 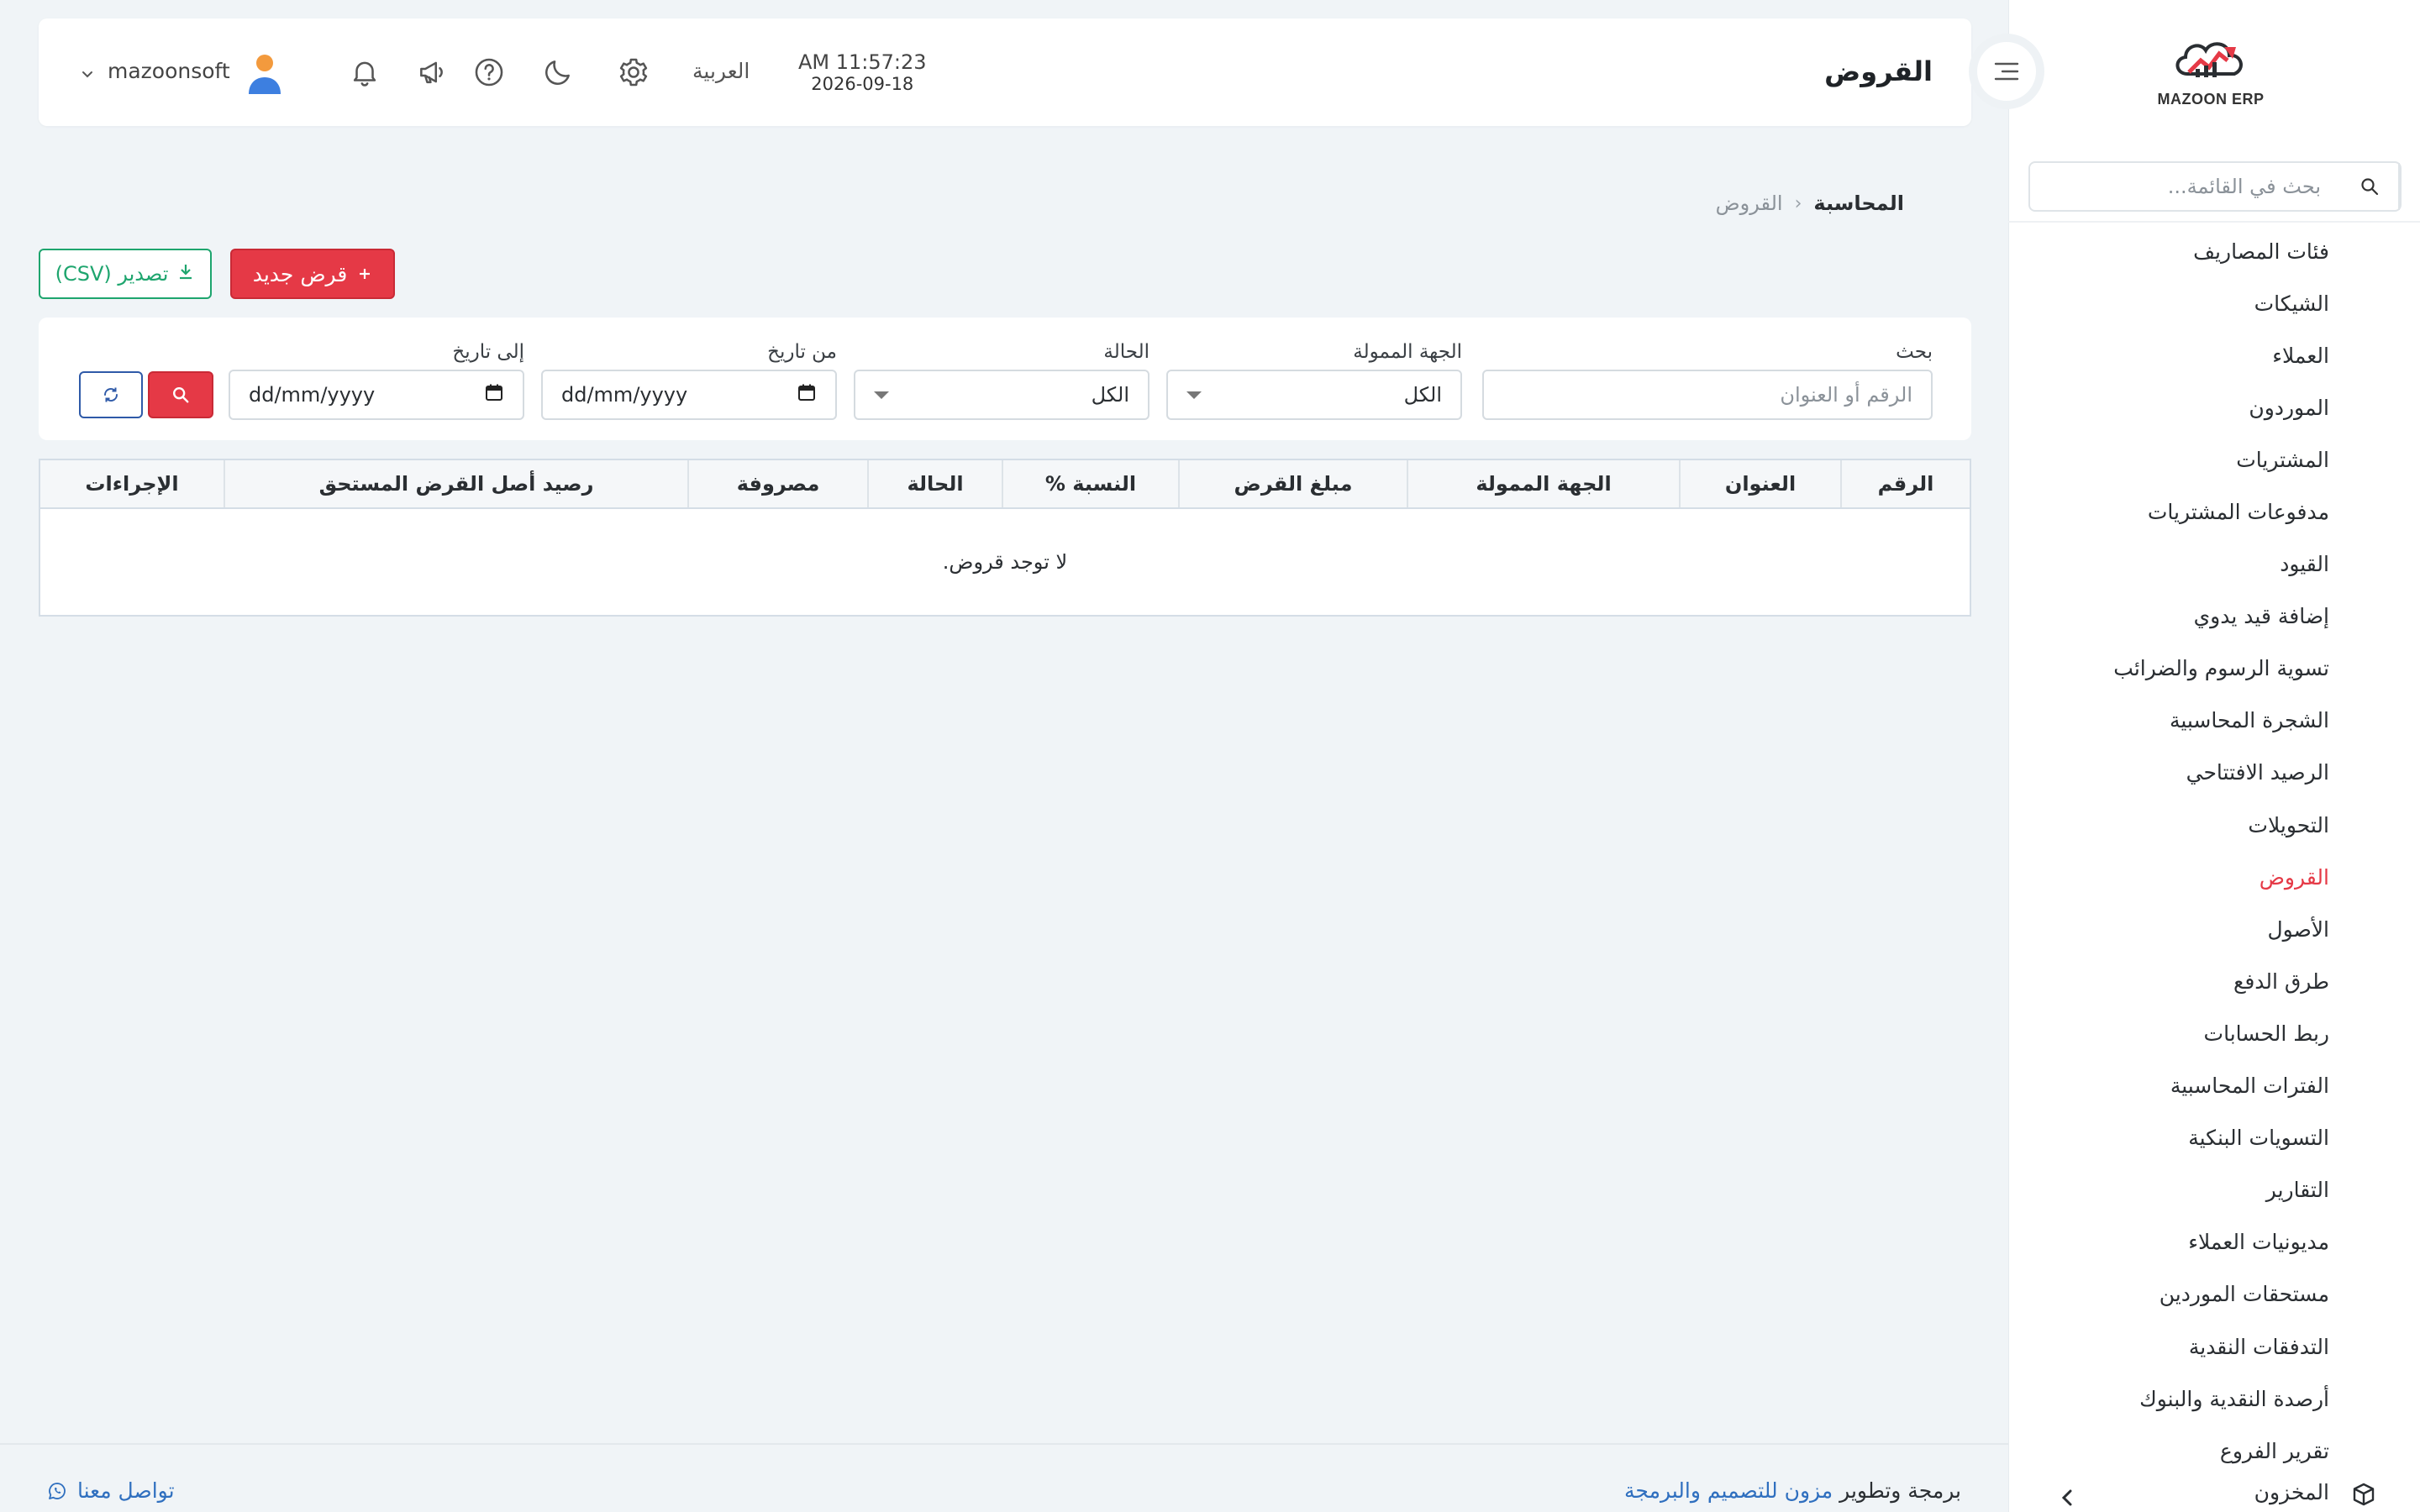 I want to click on sidebar-item: العملاء, so click(x=2178, y=355).